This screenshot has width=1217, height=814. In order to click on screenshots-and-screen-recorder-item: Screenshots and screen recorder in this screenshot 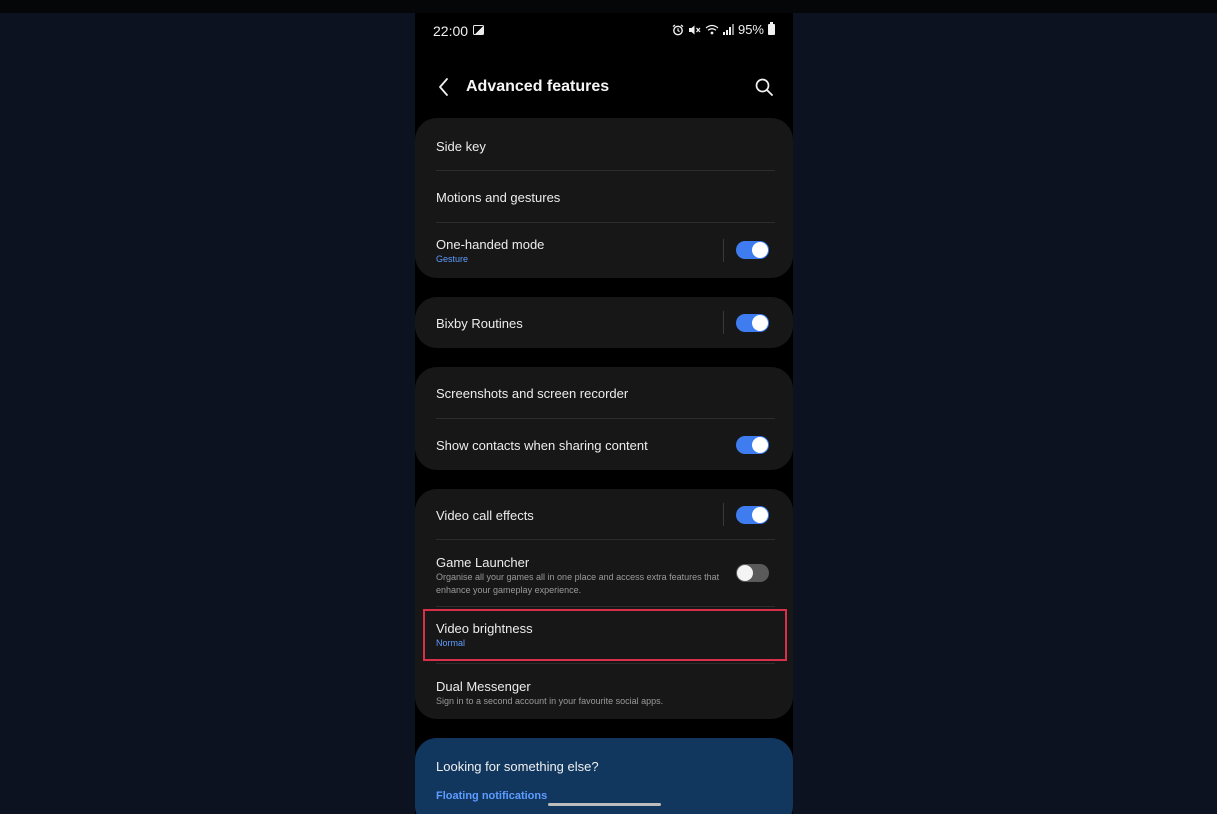, I will do `click(605, 393)`.